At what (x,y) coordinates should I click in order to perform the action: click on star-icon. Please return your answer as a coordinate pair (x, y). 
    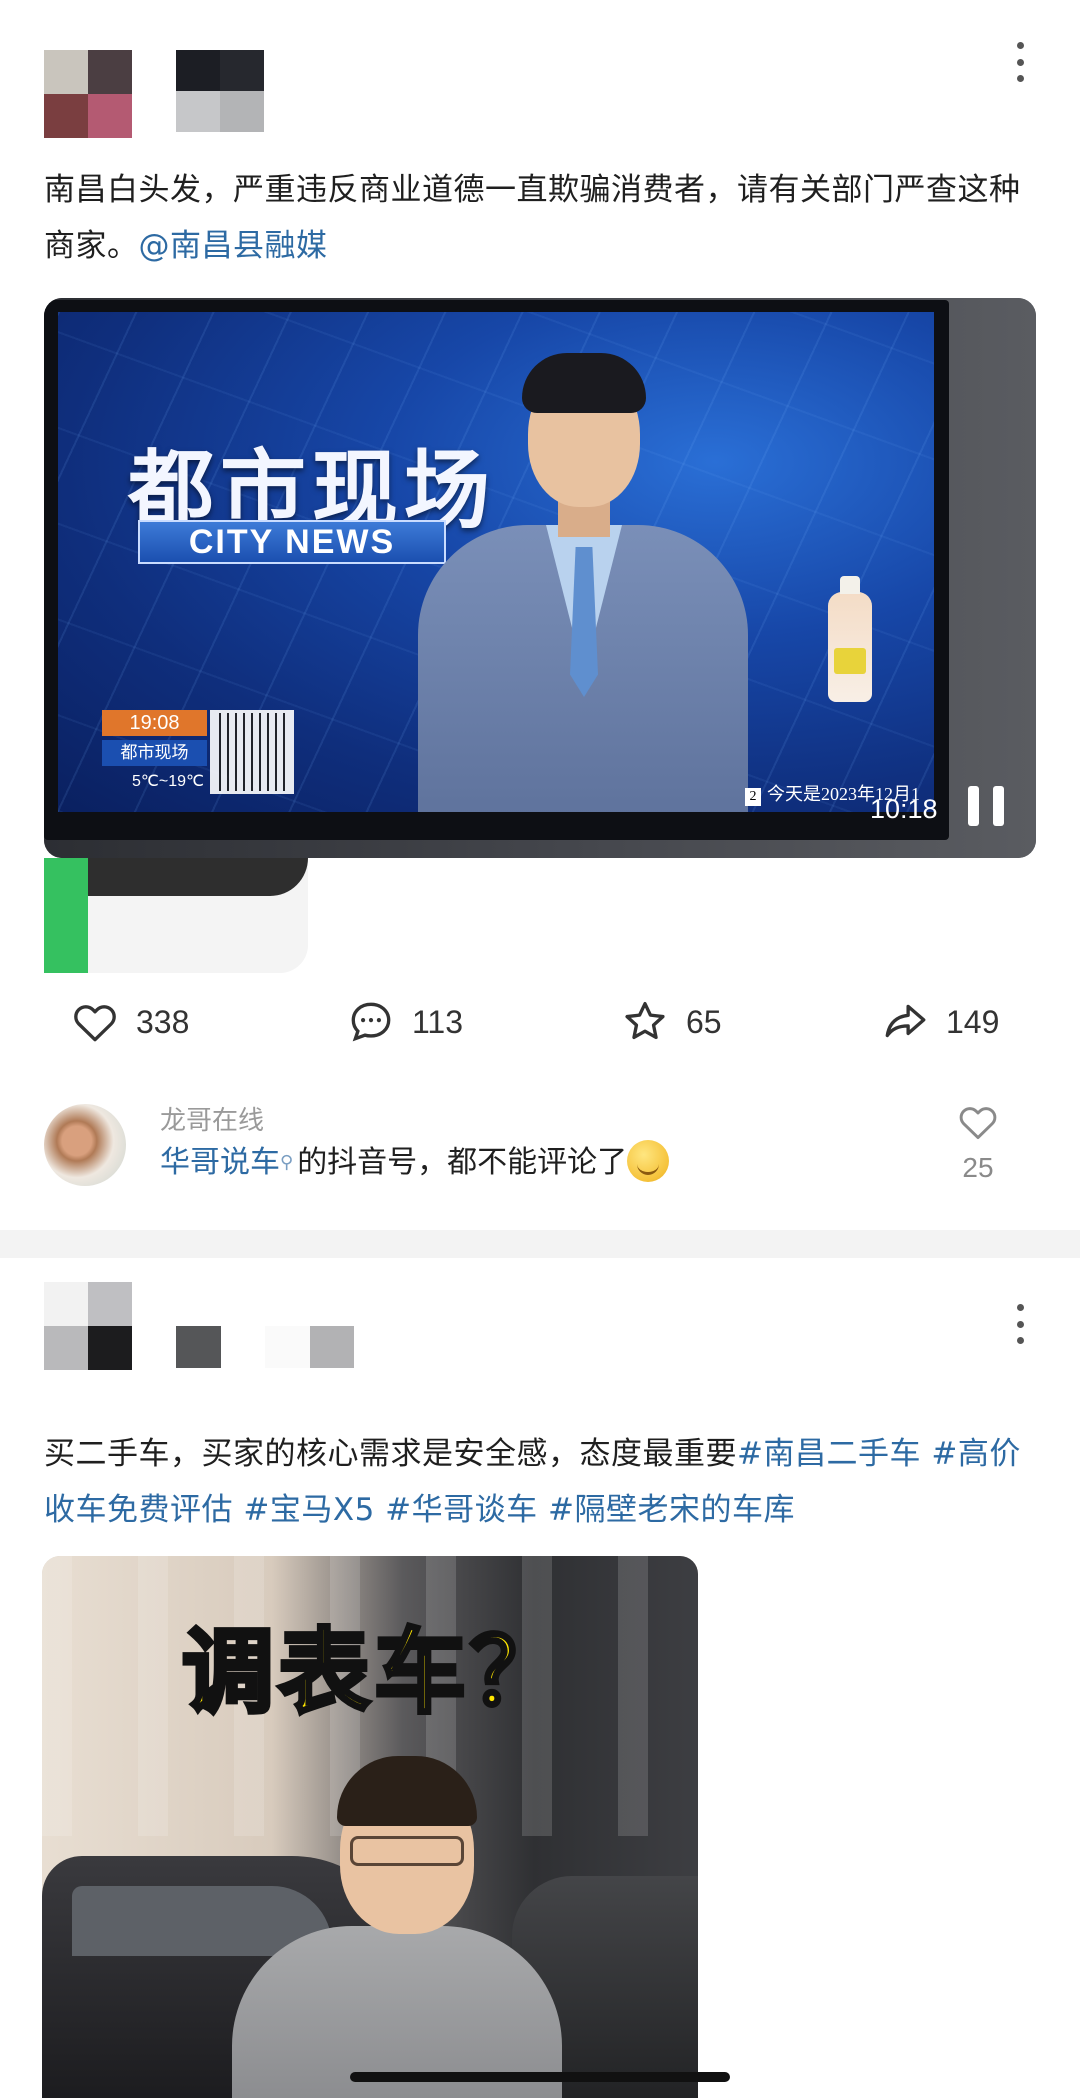
    Looking at the image, I should click on (645, 1021).